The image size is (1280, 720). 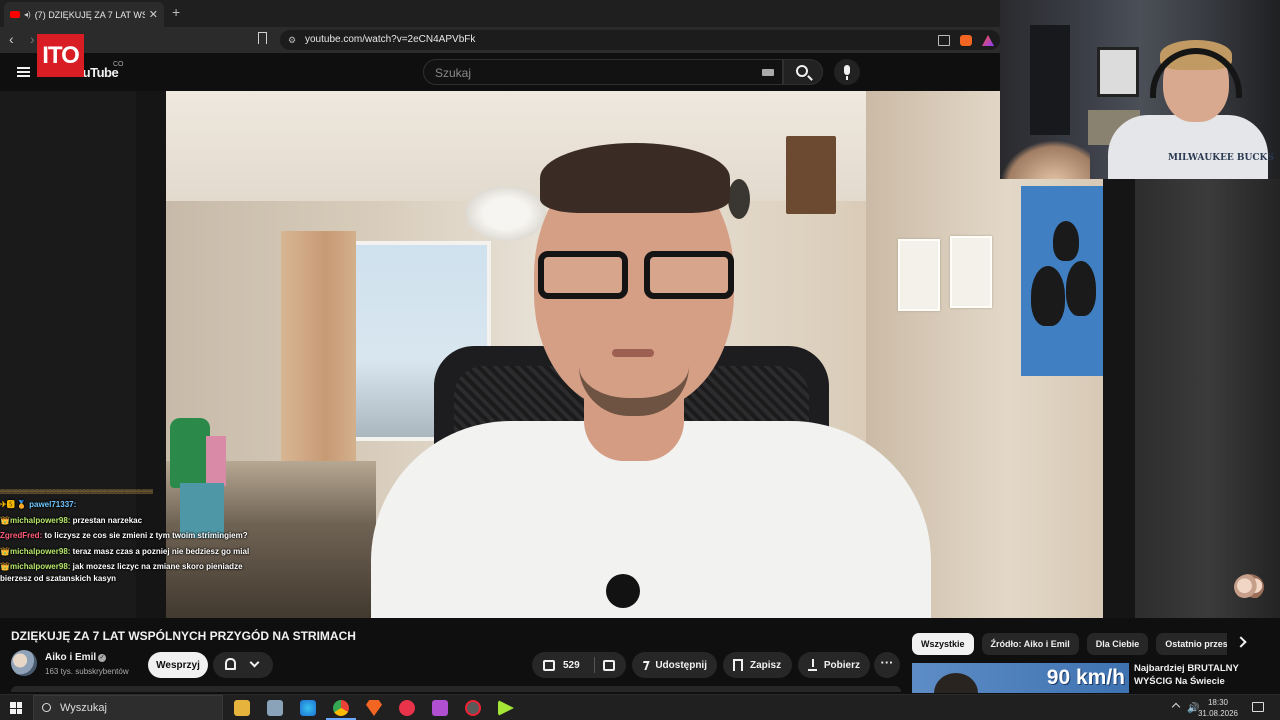 What do you see at coordinates (230, 664) in the screenshot?
I see `bell-icon` at bounding box center [230, 664].